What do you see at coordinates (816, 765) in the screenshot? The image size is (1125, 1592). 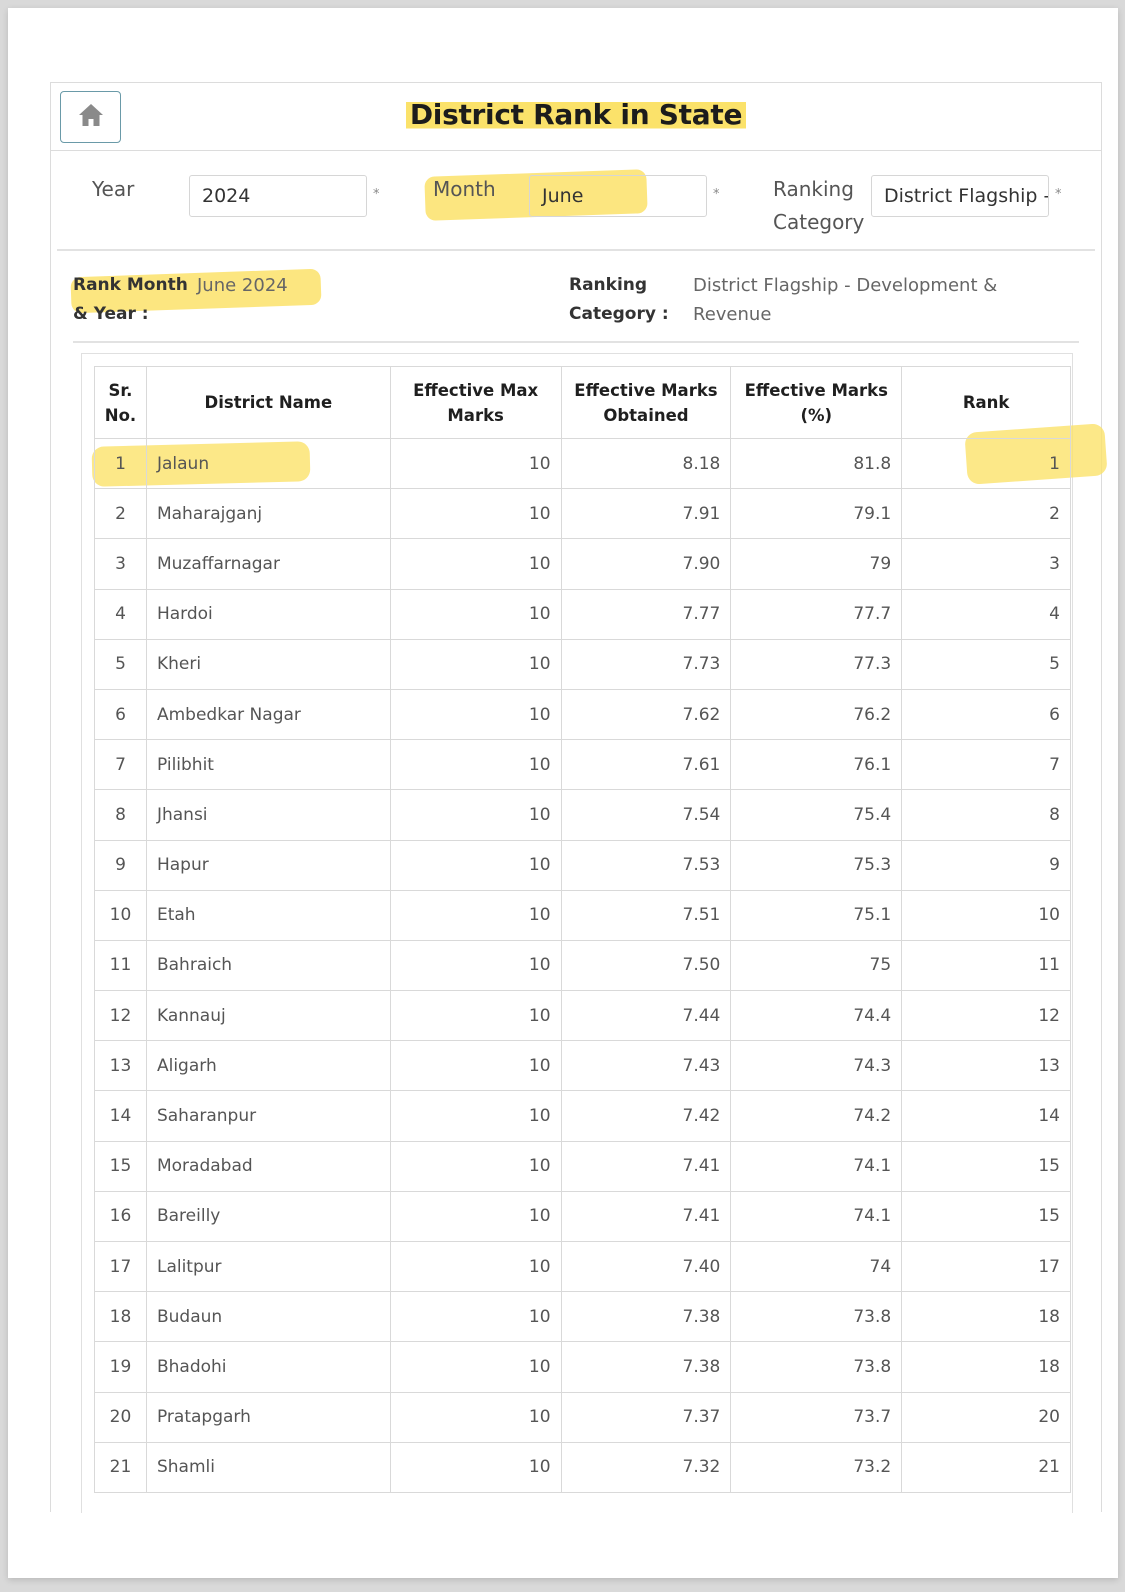 I see `marks-percent-cell: 76.1` at bounding box center [816, 765].